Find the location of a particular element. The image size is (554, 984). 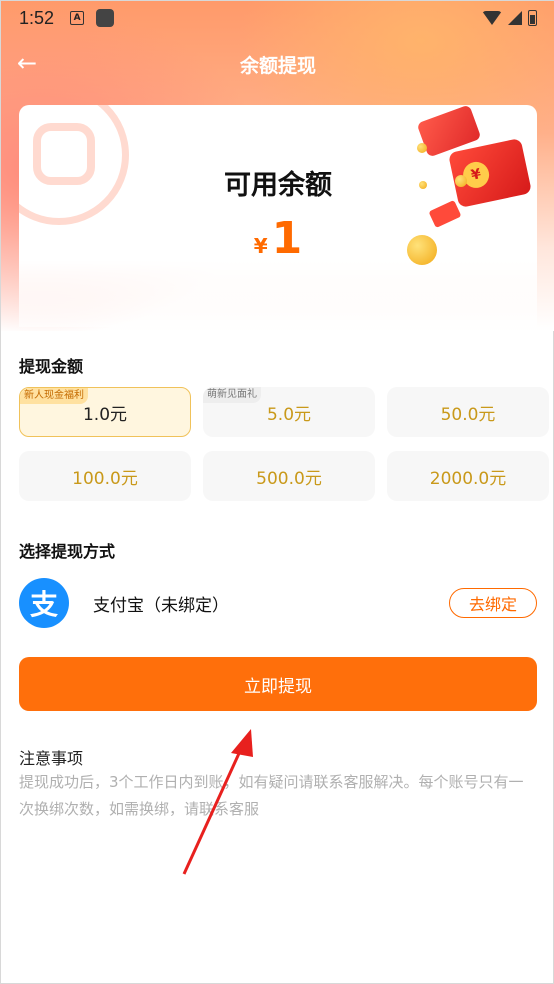

balance-amount: ¥1 is located at coordinates (278, 238).